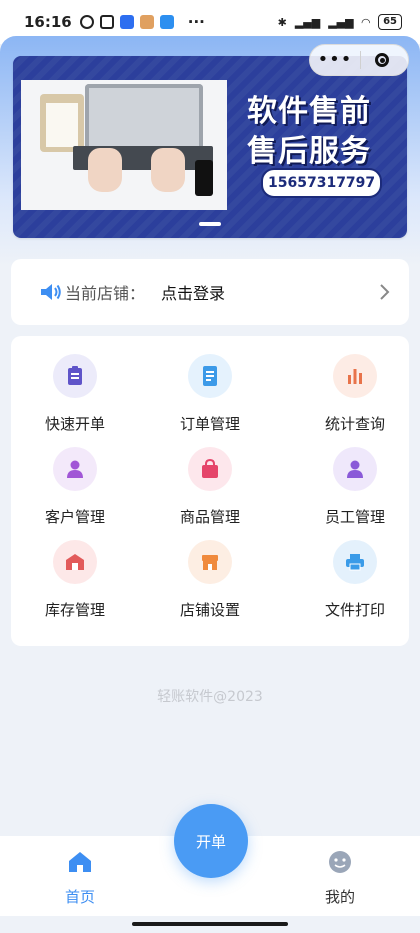 Image resolution: width=420 pixels, height=933 pixels. What do you see at coordinates (168, 170) in the screenshot?
I see `hand-illustration-right` at bounding box center [168, 170].